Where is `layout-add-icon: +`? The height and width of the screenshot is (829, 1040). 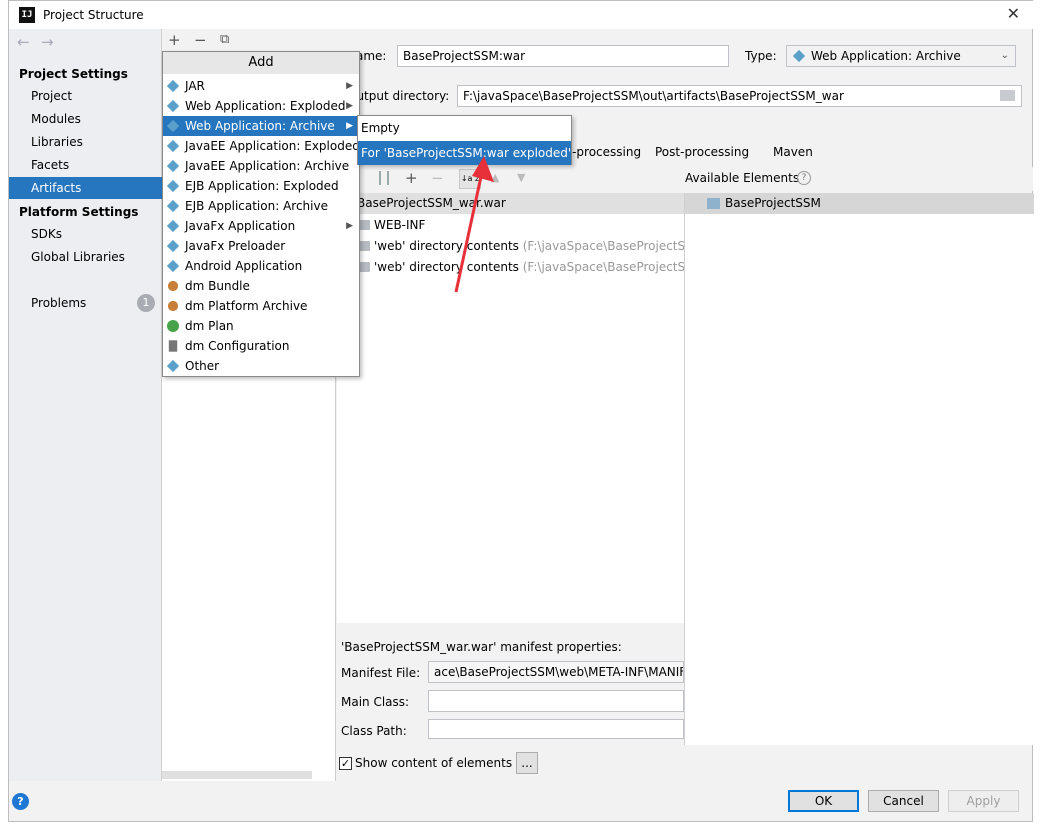 layout-add-icon: + is located at coordinates (411, 178).